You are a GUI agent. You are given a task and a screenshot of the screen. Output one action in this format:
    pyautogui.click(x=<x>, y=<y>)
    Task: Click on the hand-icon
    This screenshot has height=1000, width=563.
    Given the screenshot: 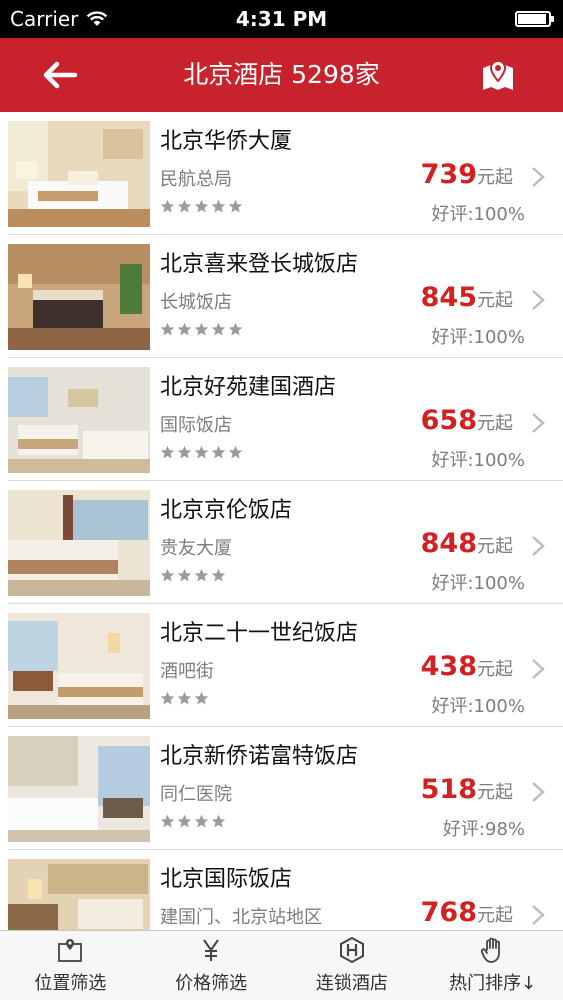 What is the action you would take?
    pyautogui.click(x=493, y=950)
    